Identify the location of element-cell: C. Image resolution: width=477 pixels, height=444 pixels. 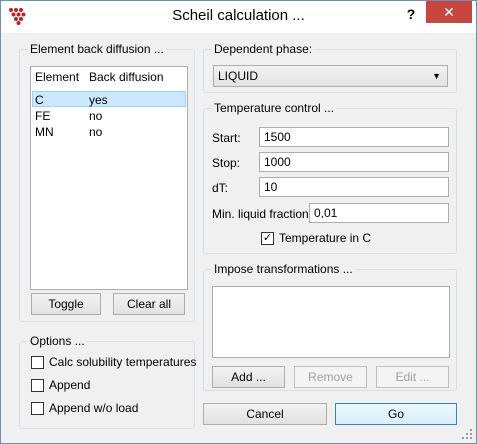
(39, 100).